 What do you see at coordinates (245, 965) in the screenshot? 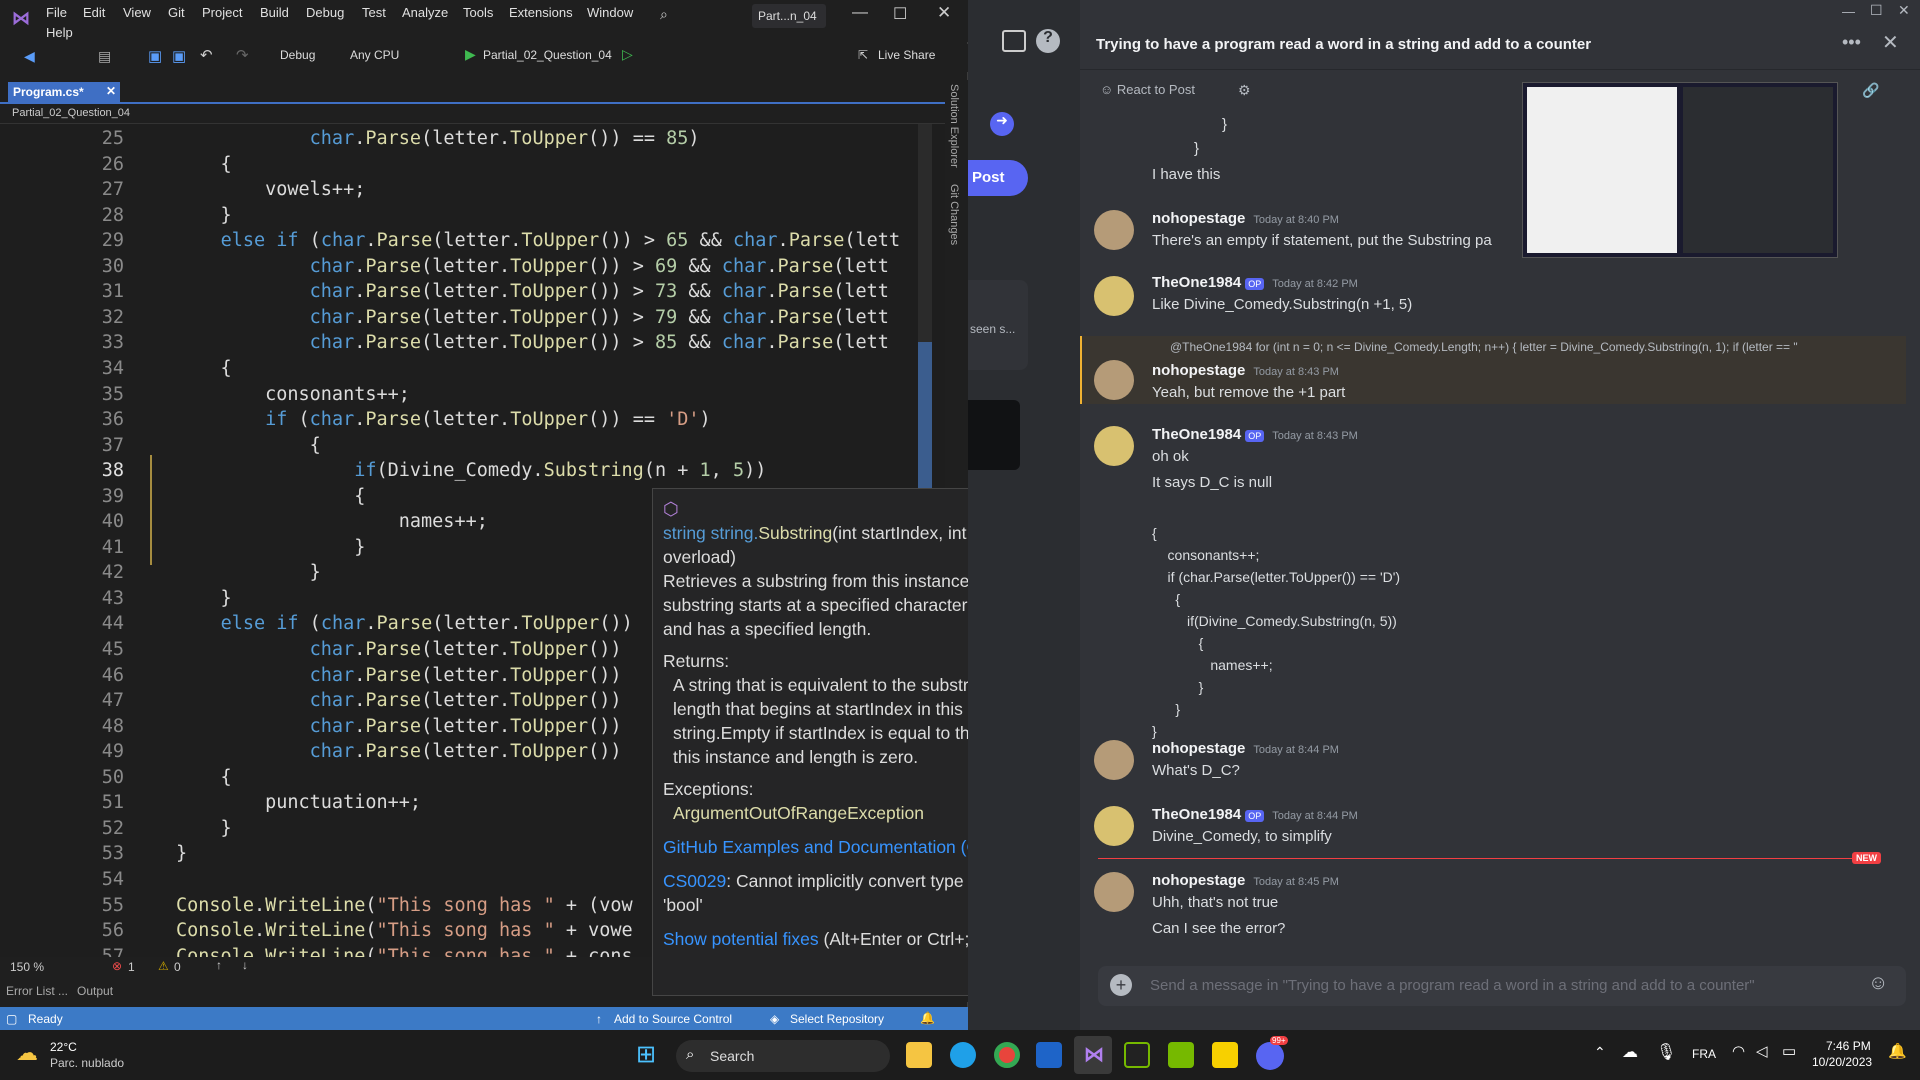
I see `nav-down-icon: ↓` at bounding box center [245, 965].